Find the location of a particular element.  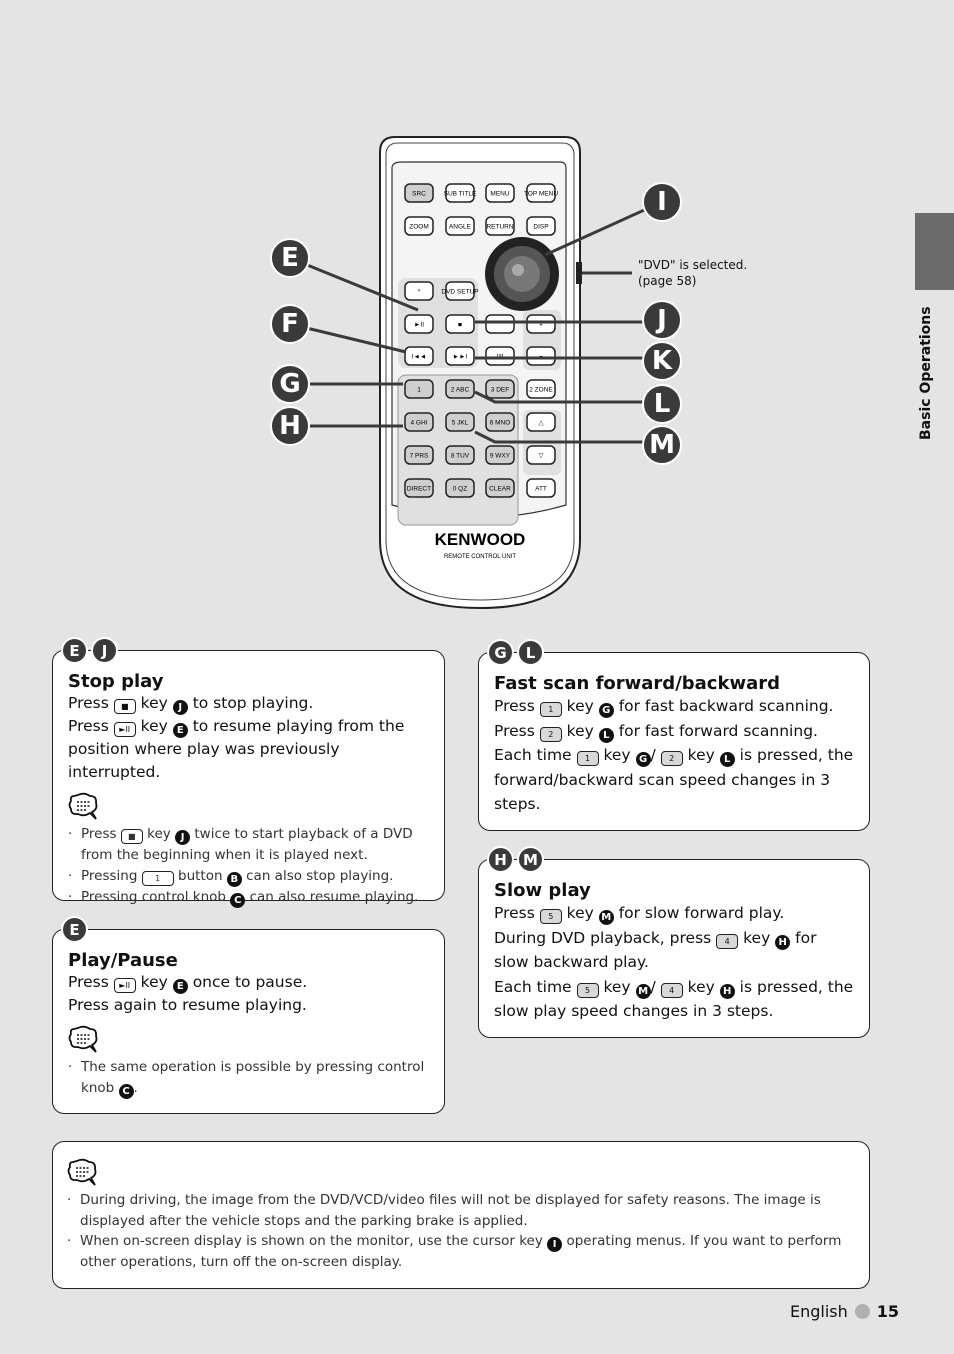

section-title: Fast scan forward/backward is located at coordinates (637, 683).